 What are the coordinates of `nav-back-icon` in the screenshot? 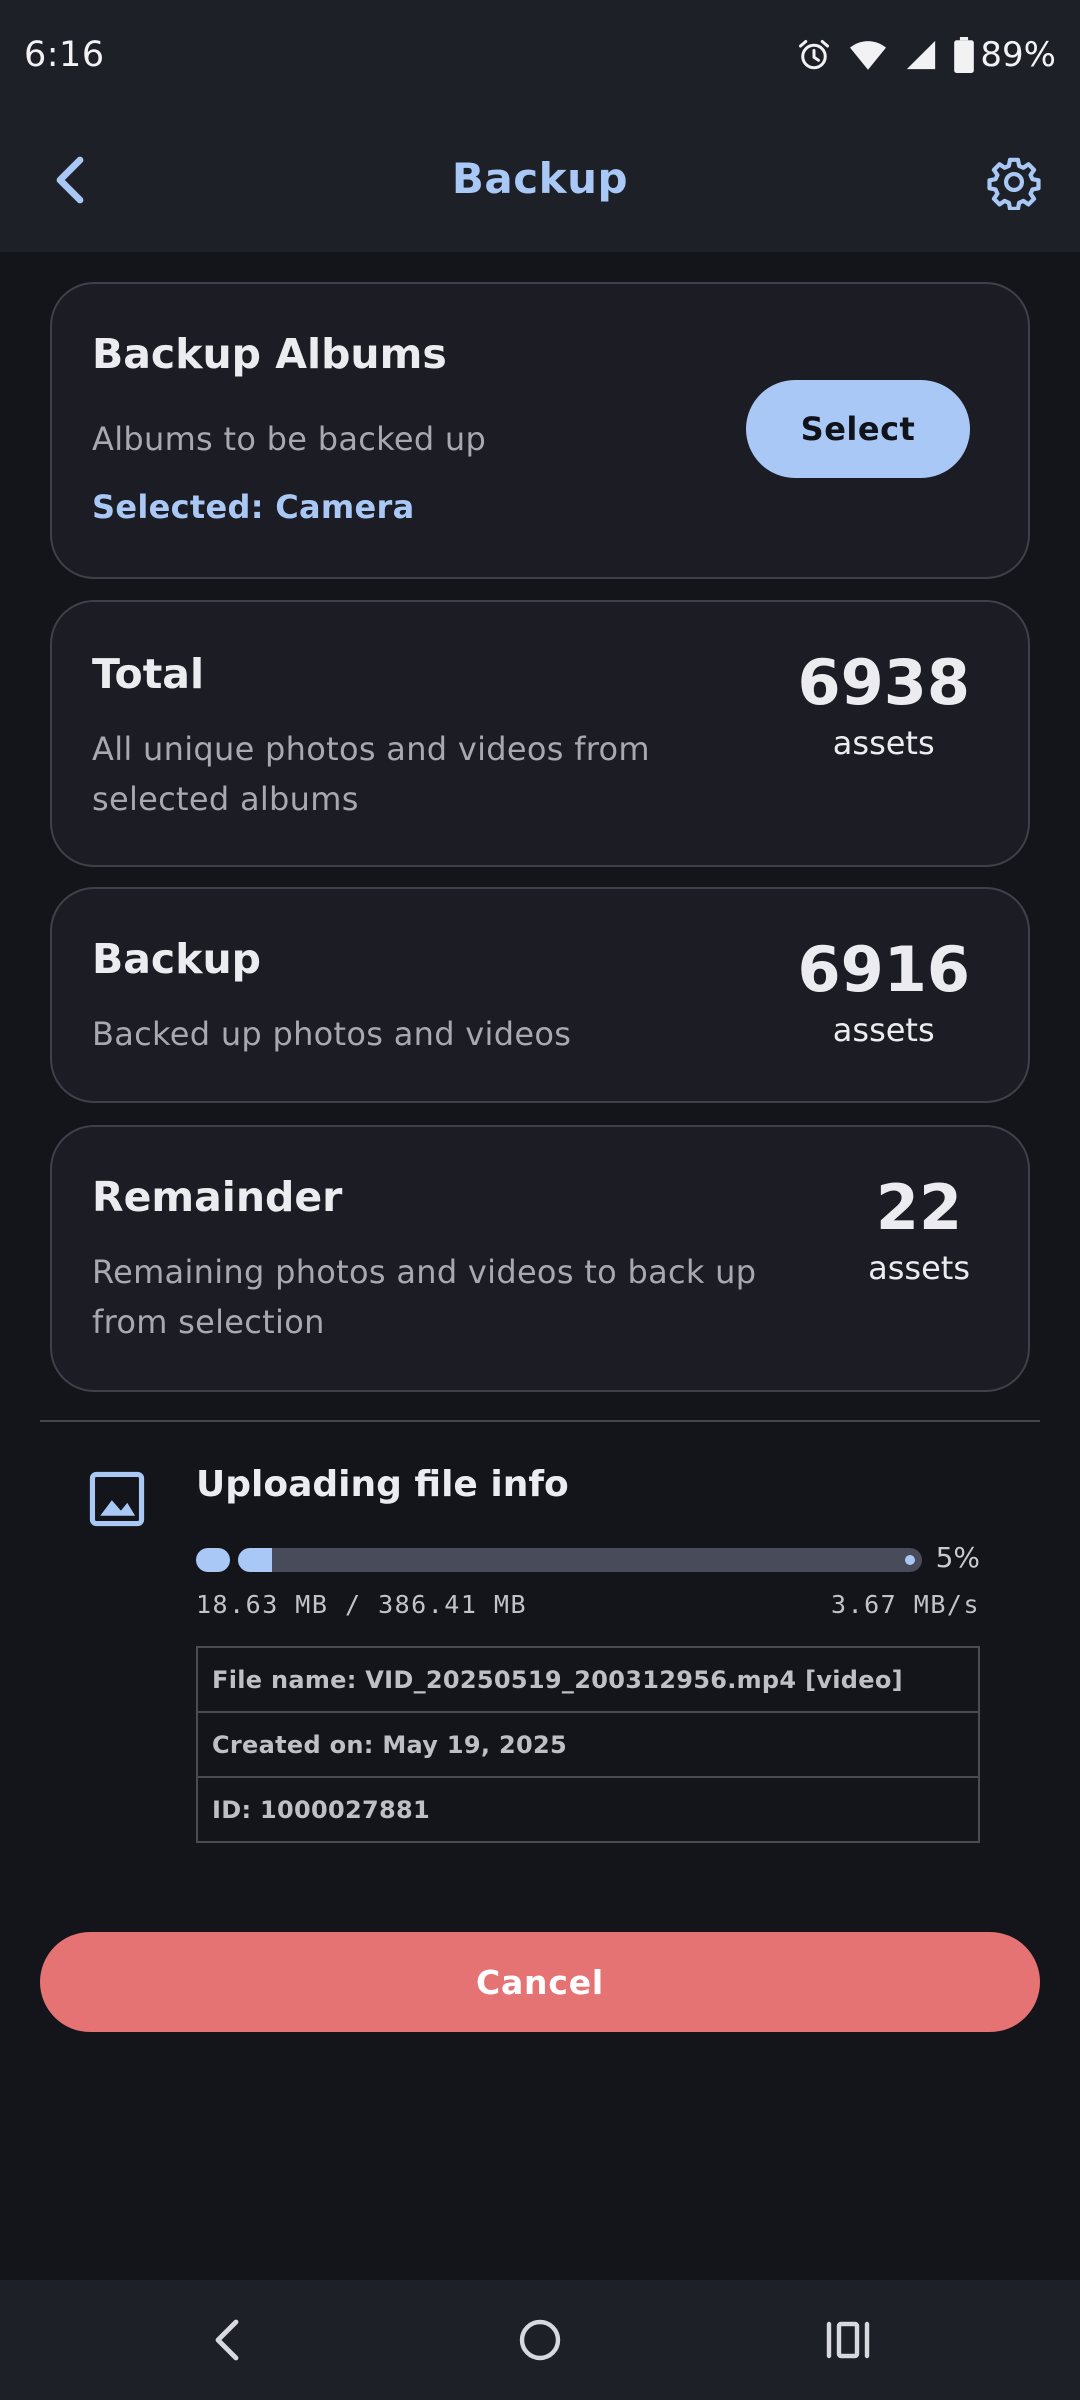 It's located at (227, 2340).